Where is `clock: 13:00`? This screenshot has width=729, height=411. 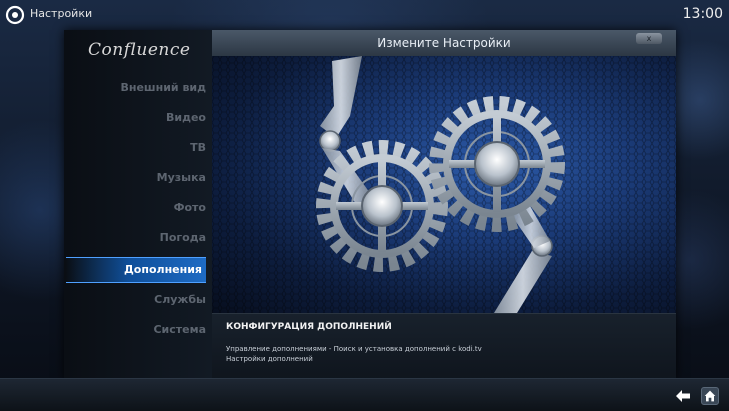
clock: 13:00 is located at coordinates (702, 14).